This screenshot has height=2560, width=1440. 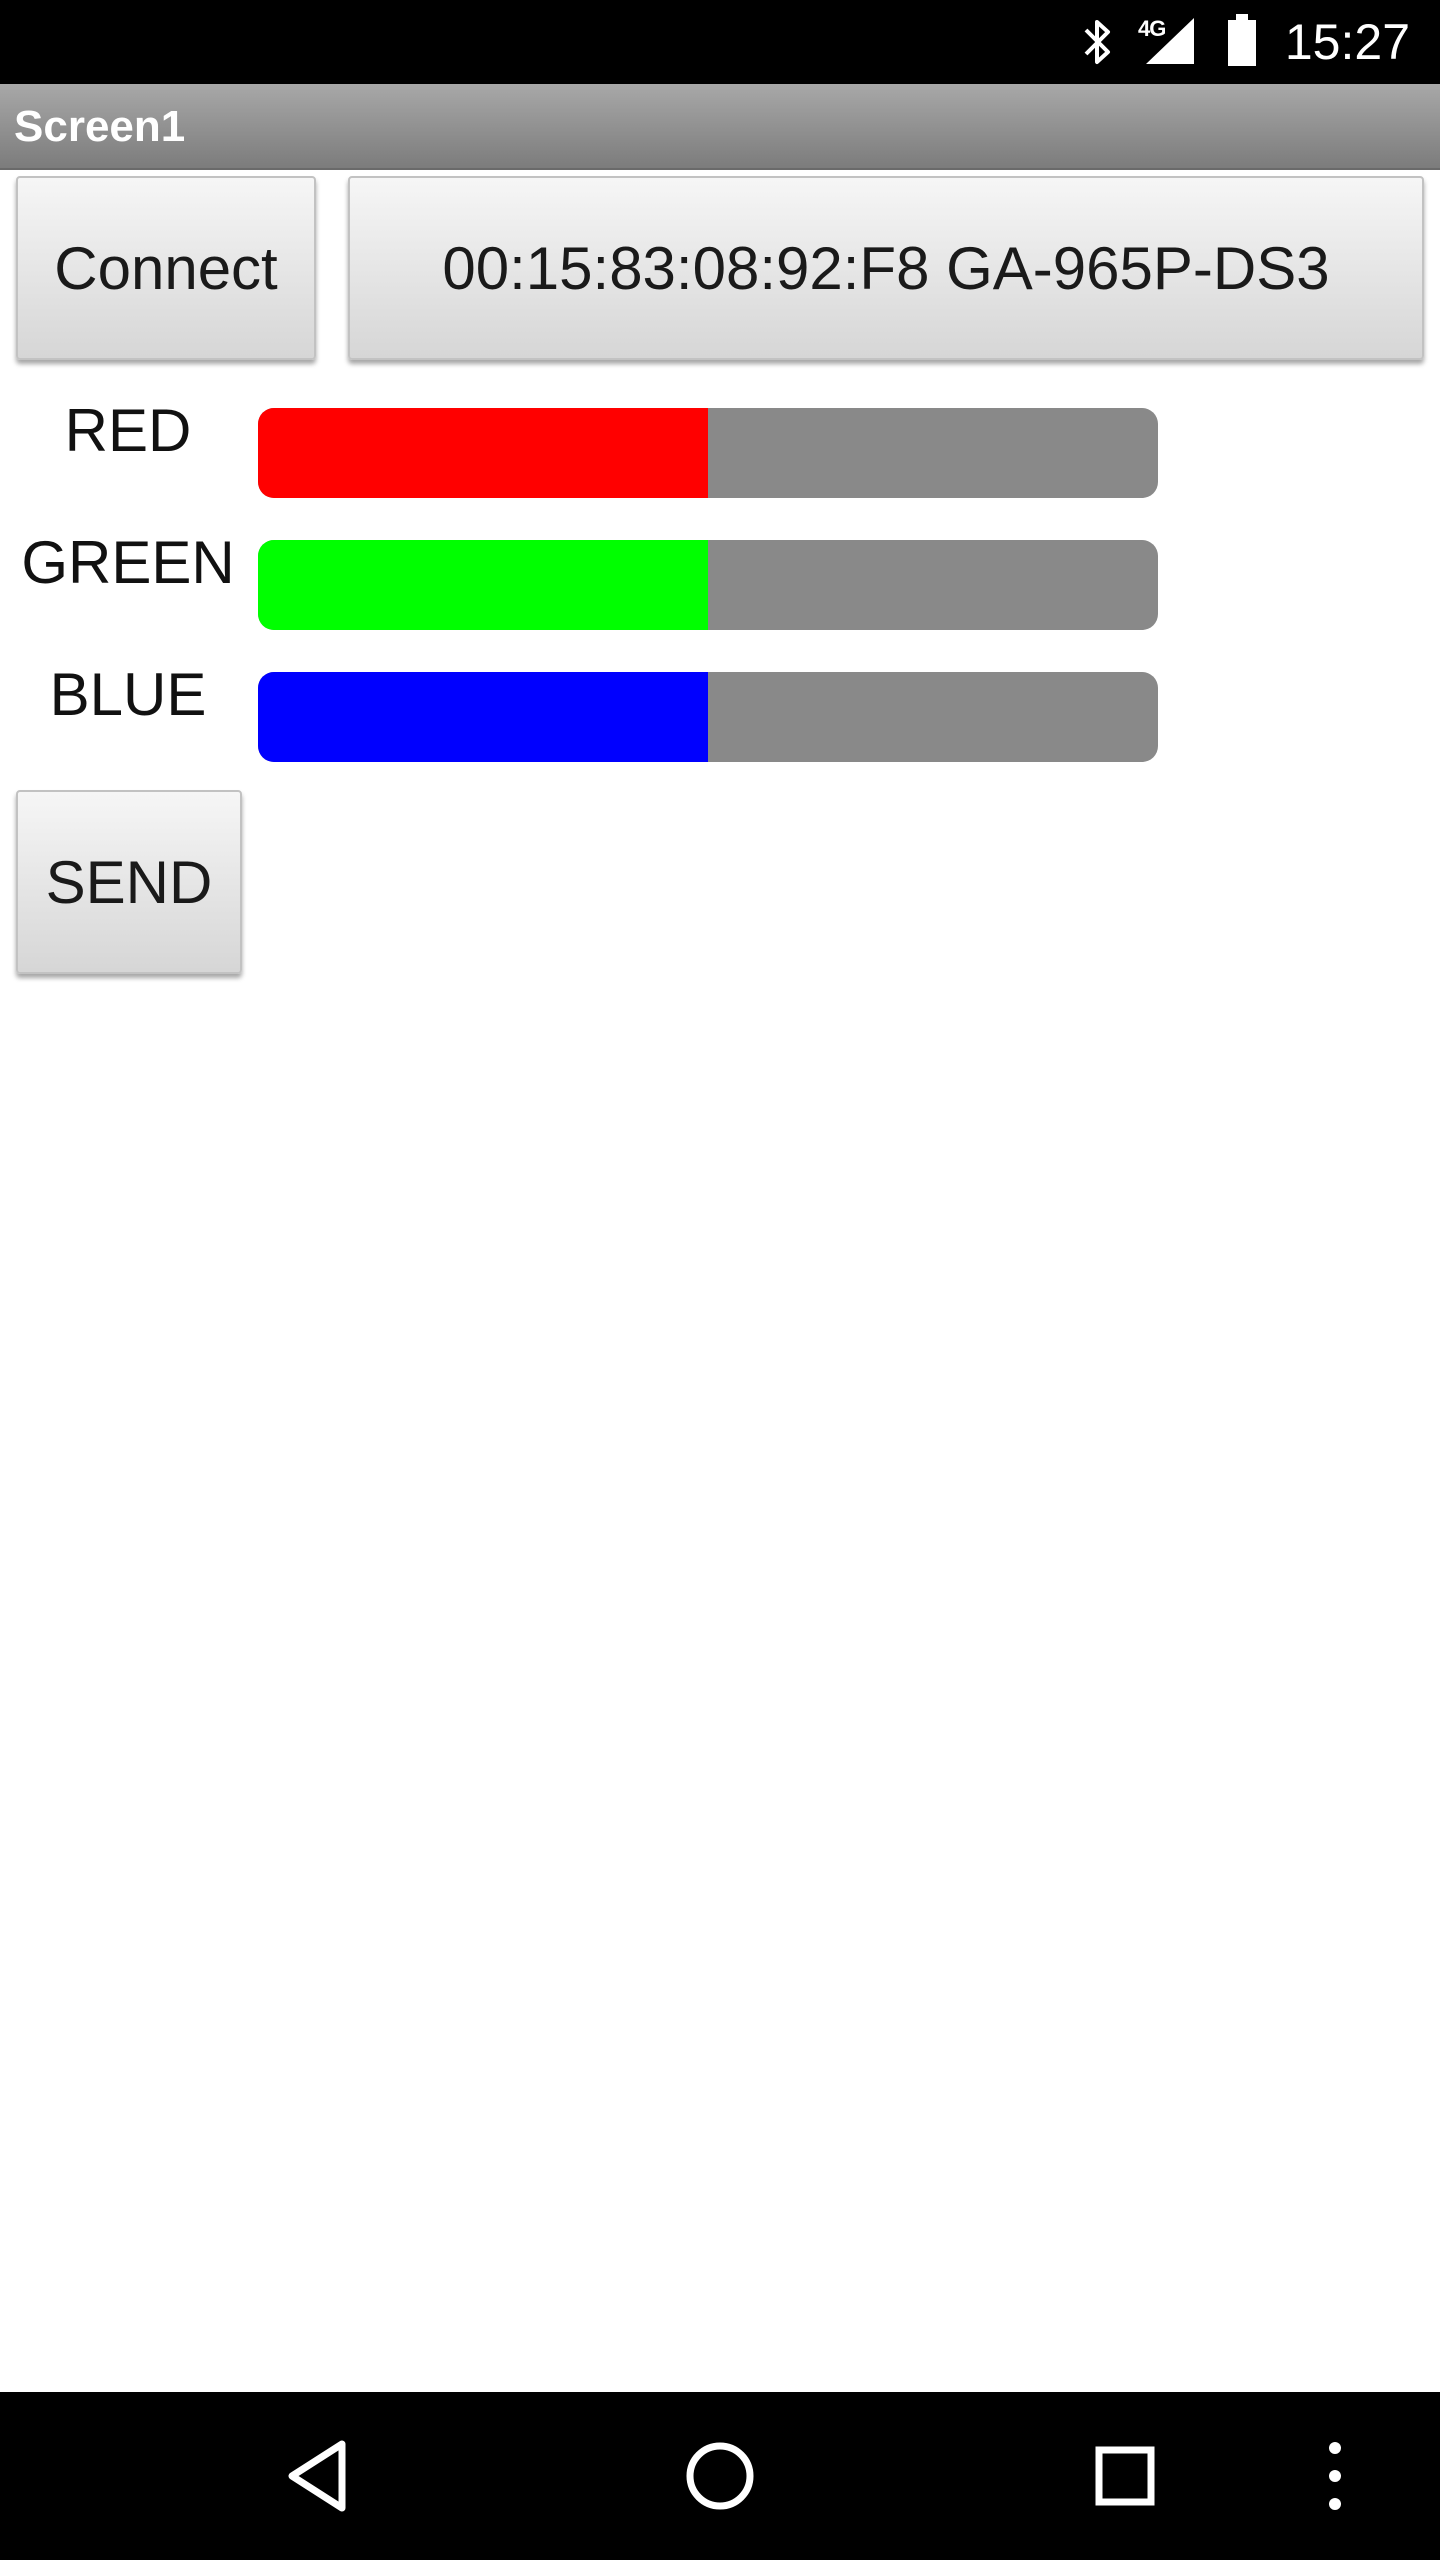 What do you see at coordinates (100, 126) in the screenshot?
I see `screen-title: Screen1` at bounding box center [100, 126].